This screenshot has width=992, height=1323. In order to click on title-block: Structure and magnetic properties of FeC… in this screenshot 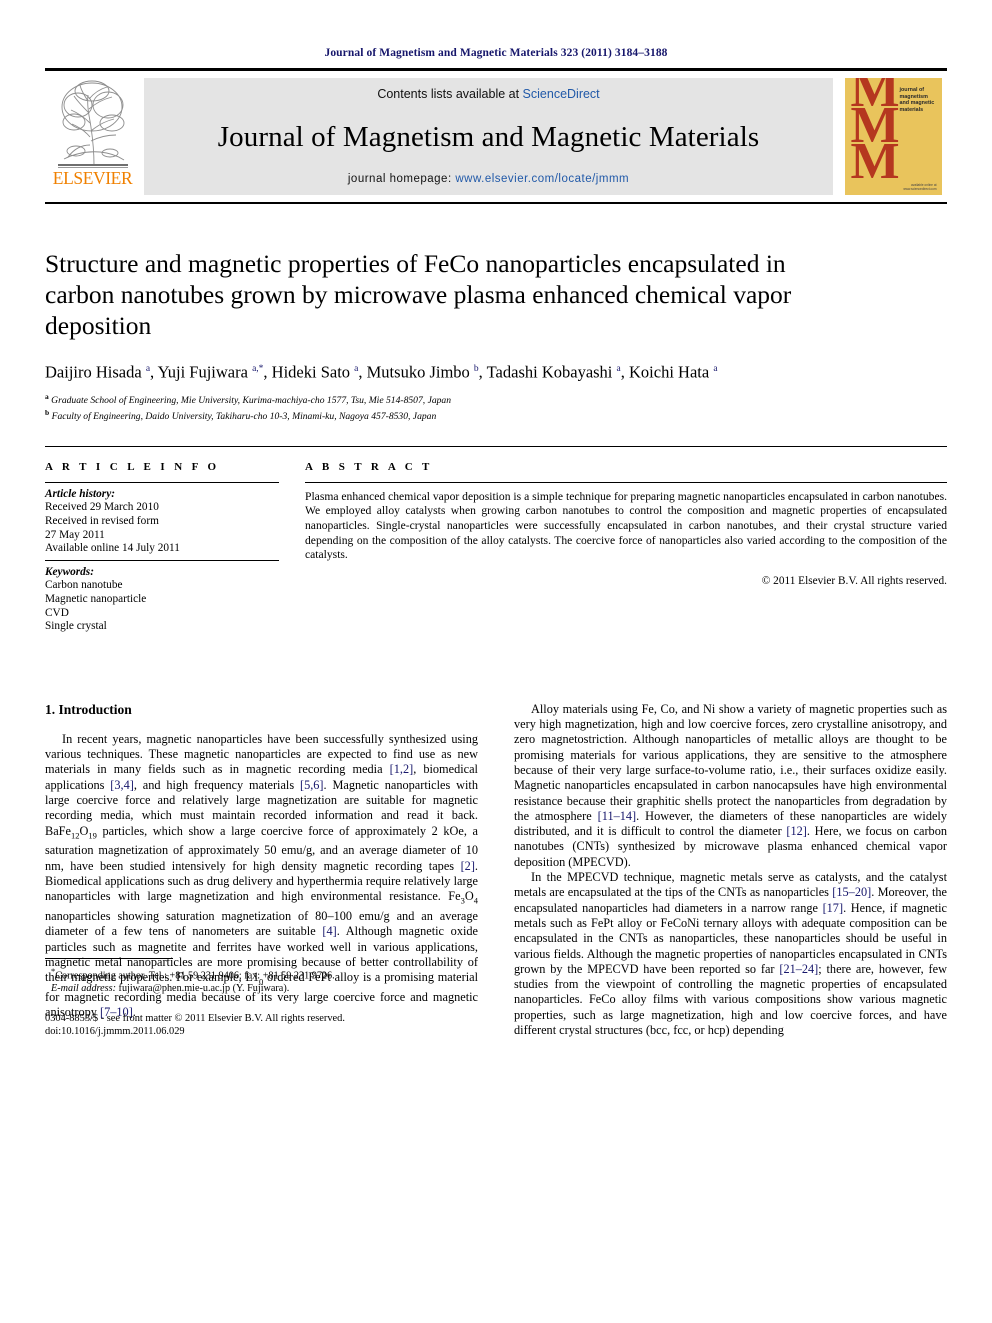, I will do `click(496, 336)`.